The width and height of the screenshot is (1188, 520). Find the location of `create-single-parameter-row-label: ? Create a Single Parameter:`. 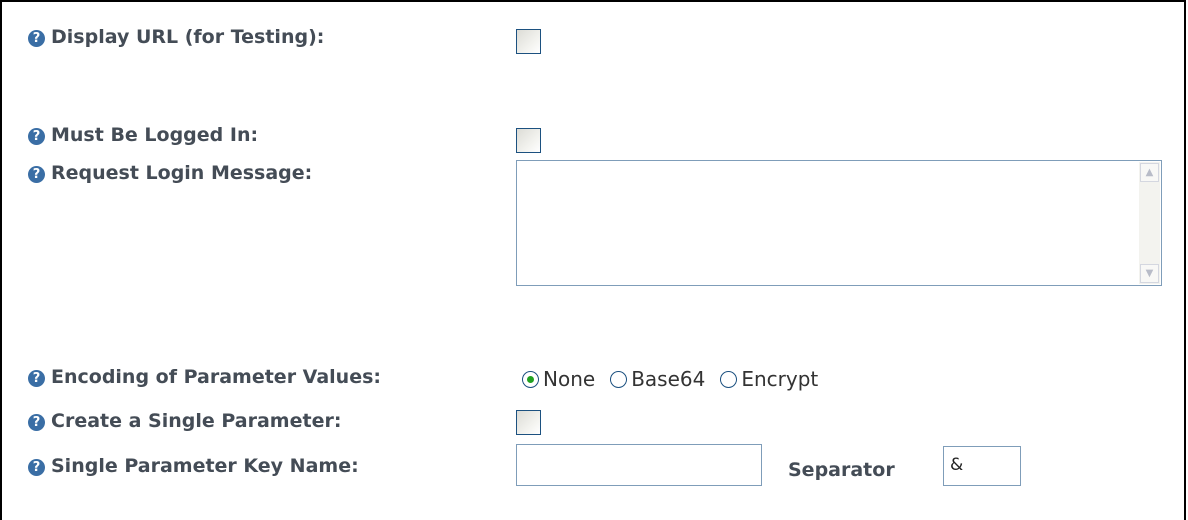

create-single-parameter-row-label: ? Create a Single Parameter: is located at coordinates (184, 421).